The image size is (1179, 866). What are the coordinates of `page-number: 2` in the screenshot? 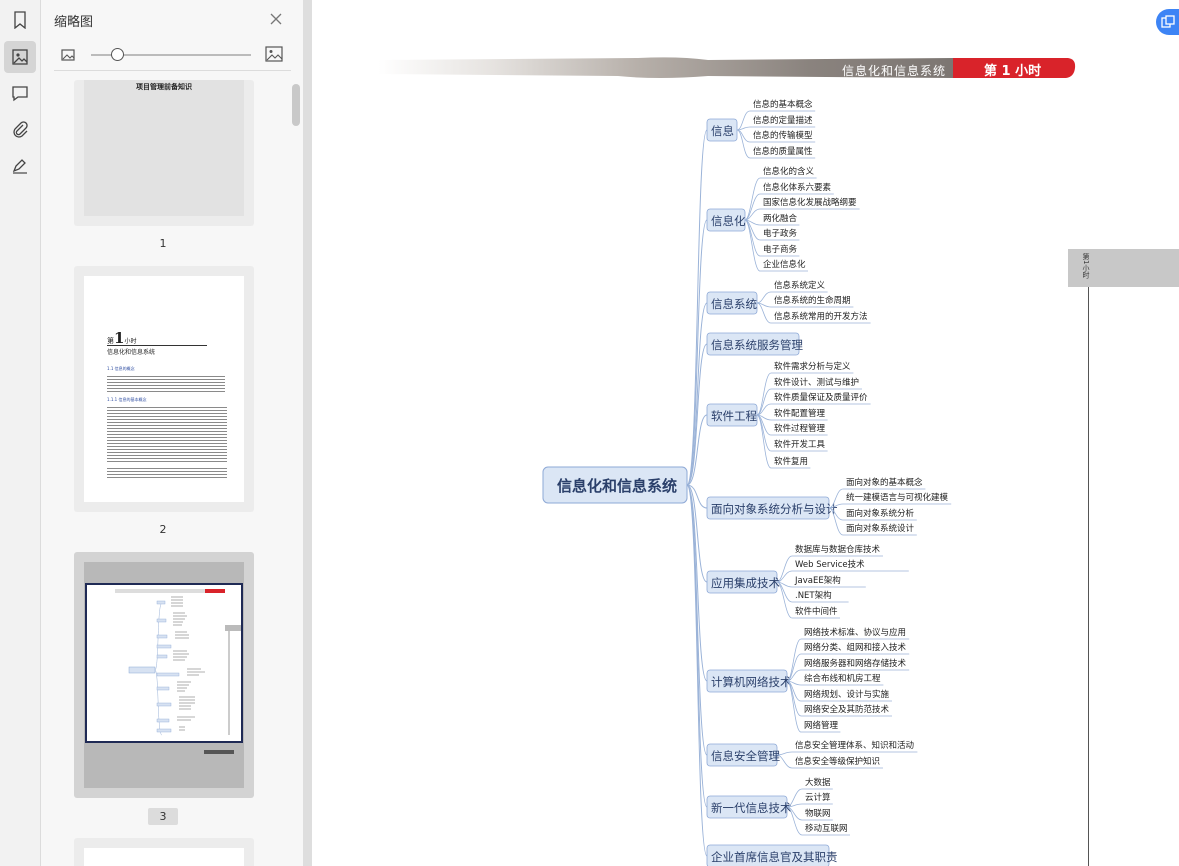 It's located at (163, 529).